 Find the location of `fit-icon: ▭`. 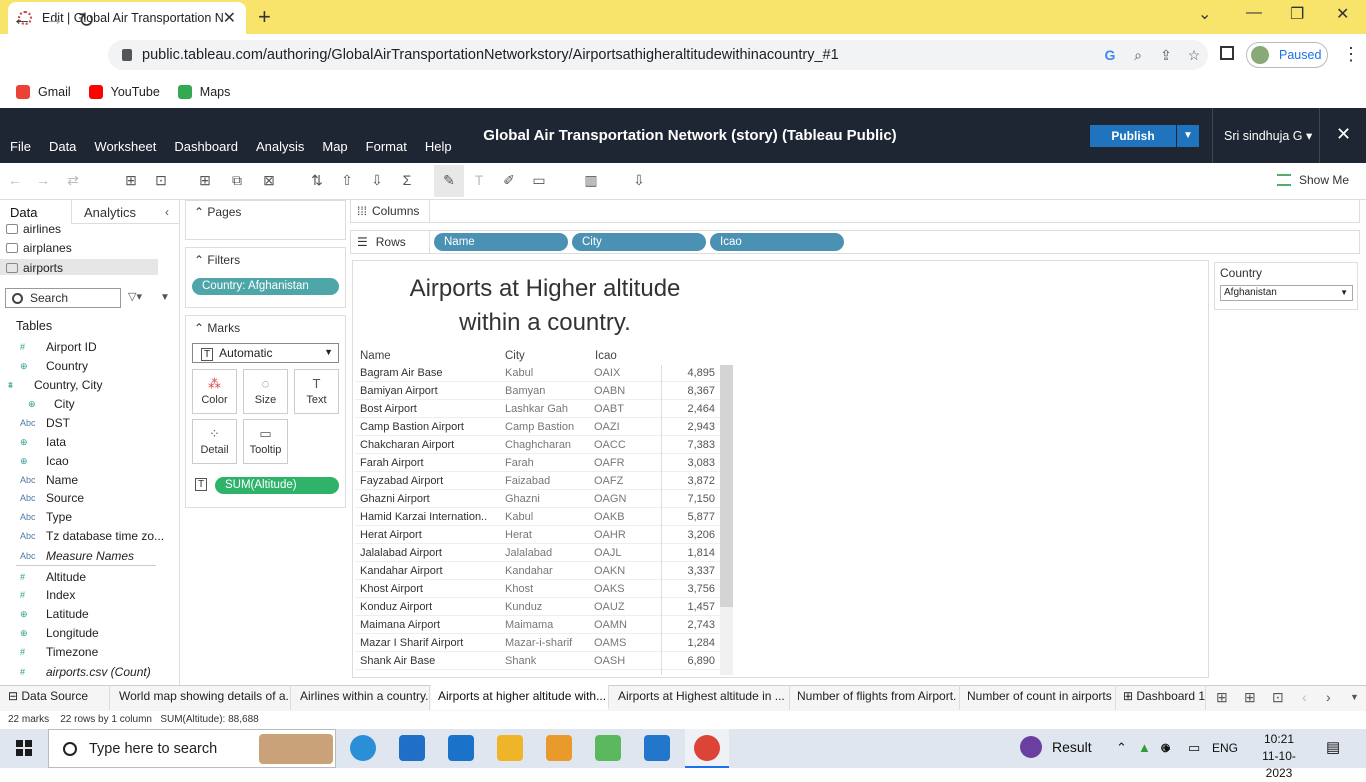

fit-icon: ▭ is located at coordinates (539, 181).